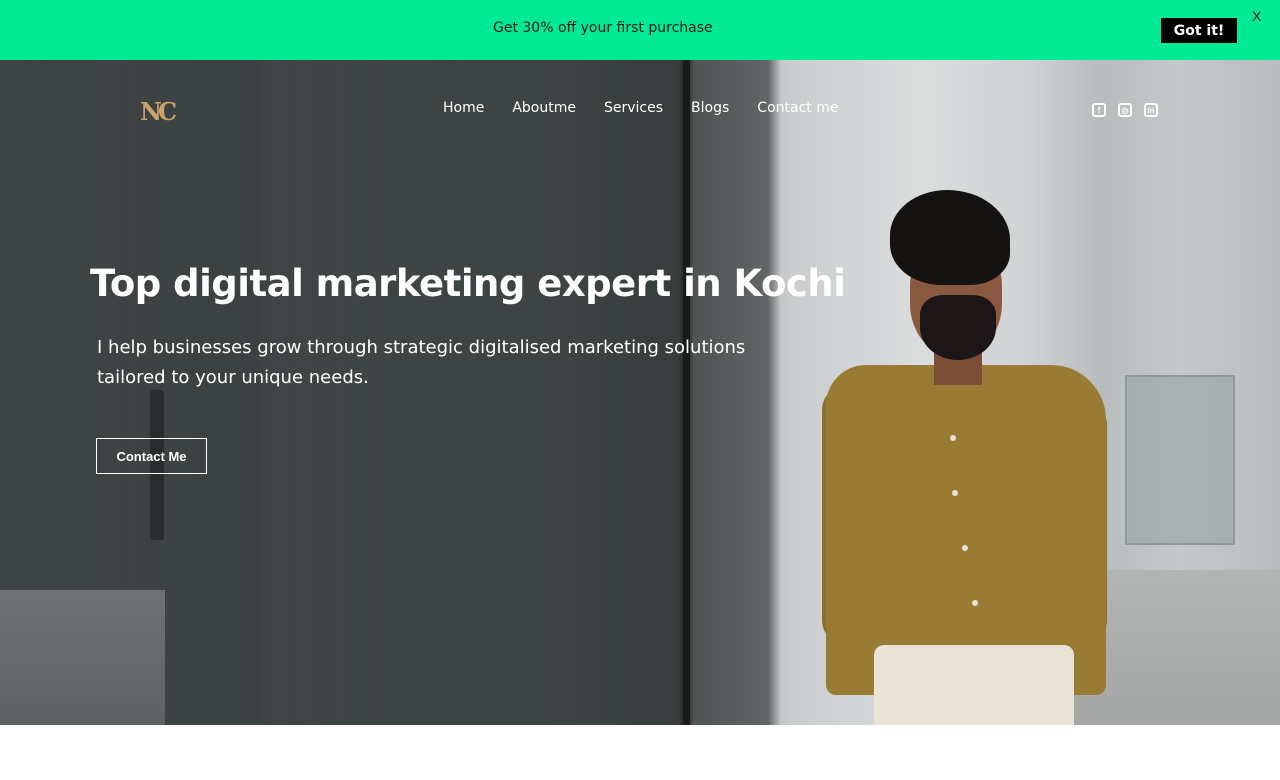  Describe the element at coordinates (797, 108) in the screenshot. I see `nav-contact: Contact me` at that location.